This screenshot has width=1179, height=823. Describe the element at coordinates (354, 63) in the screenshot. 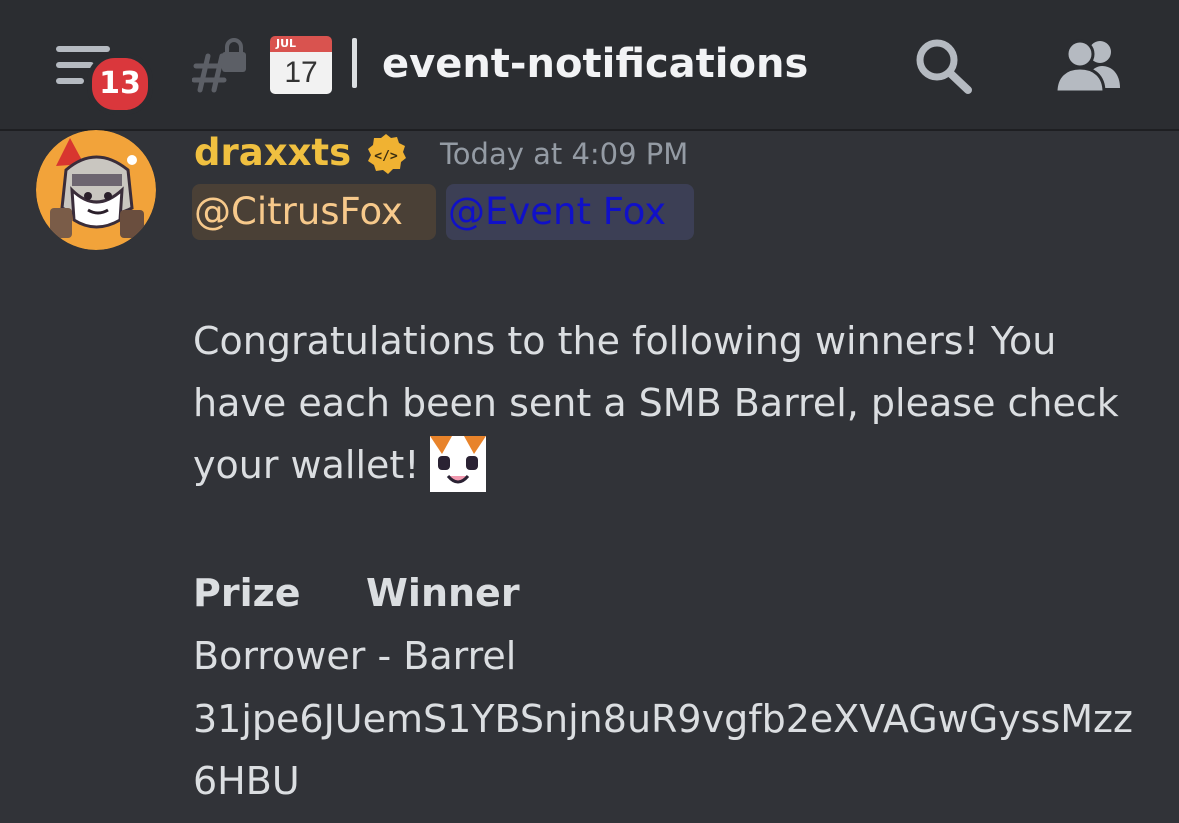

I see `title-divider` at that location.